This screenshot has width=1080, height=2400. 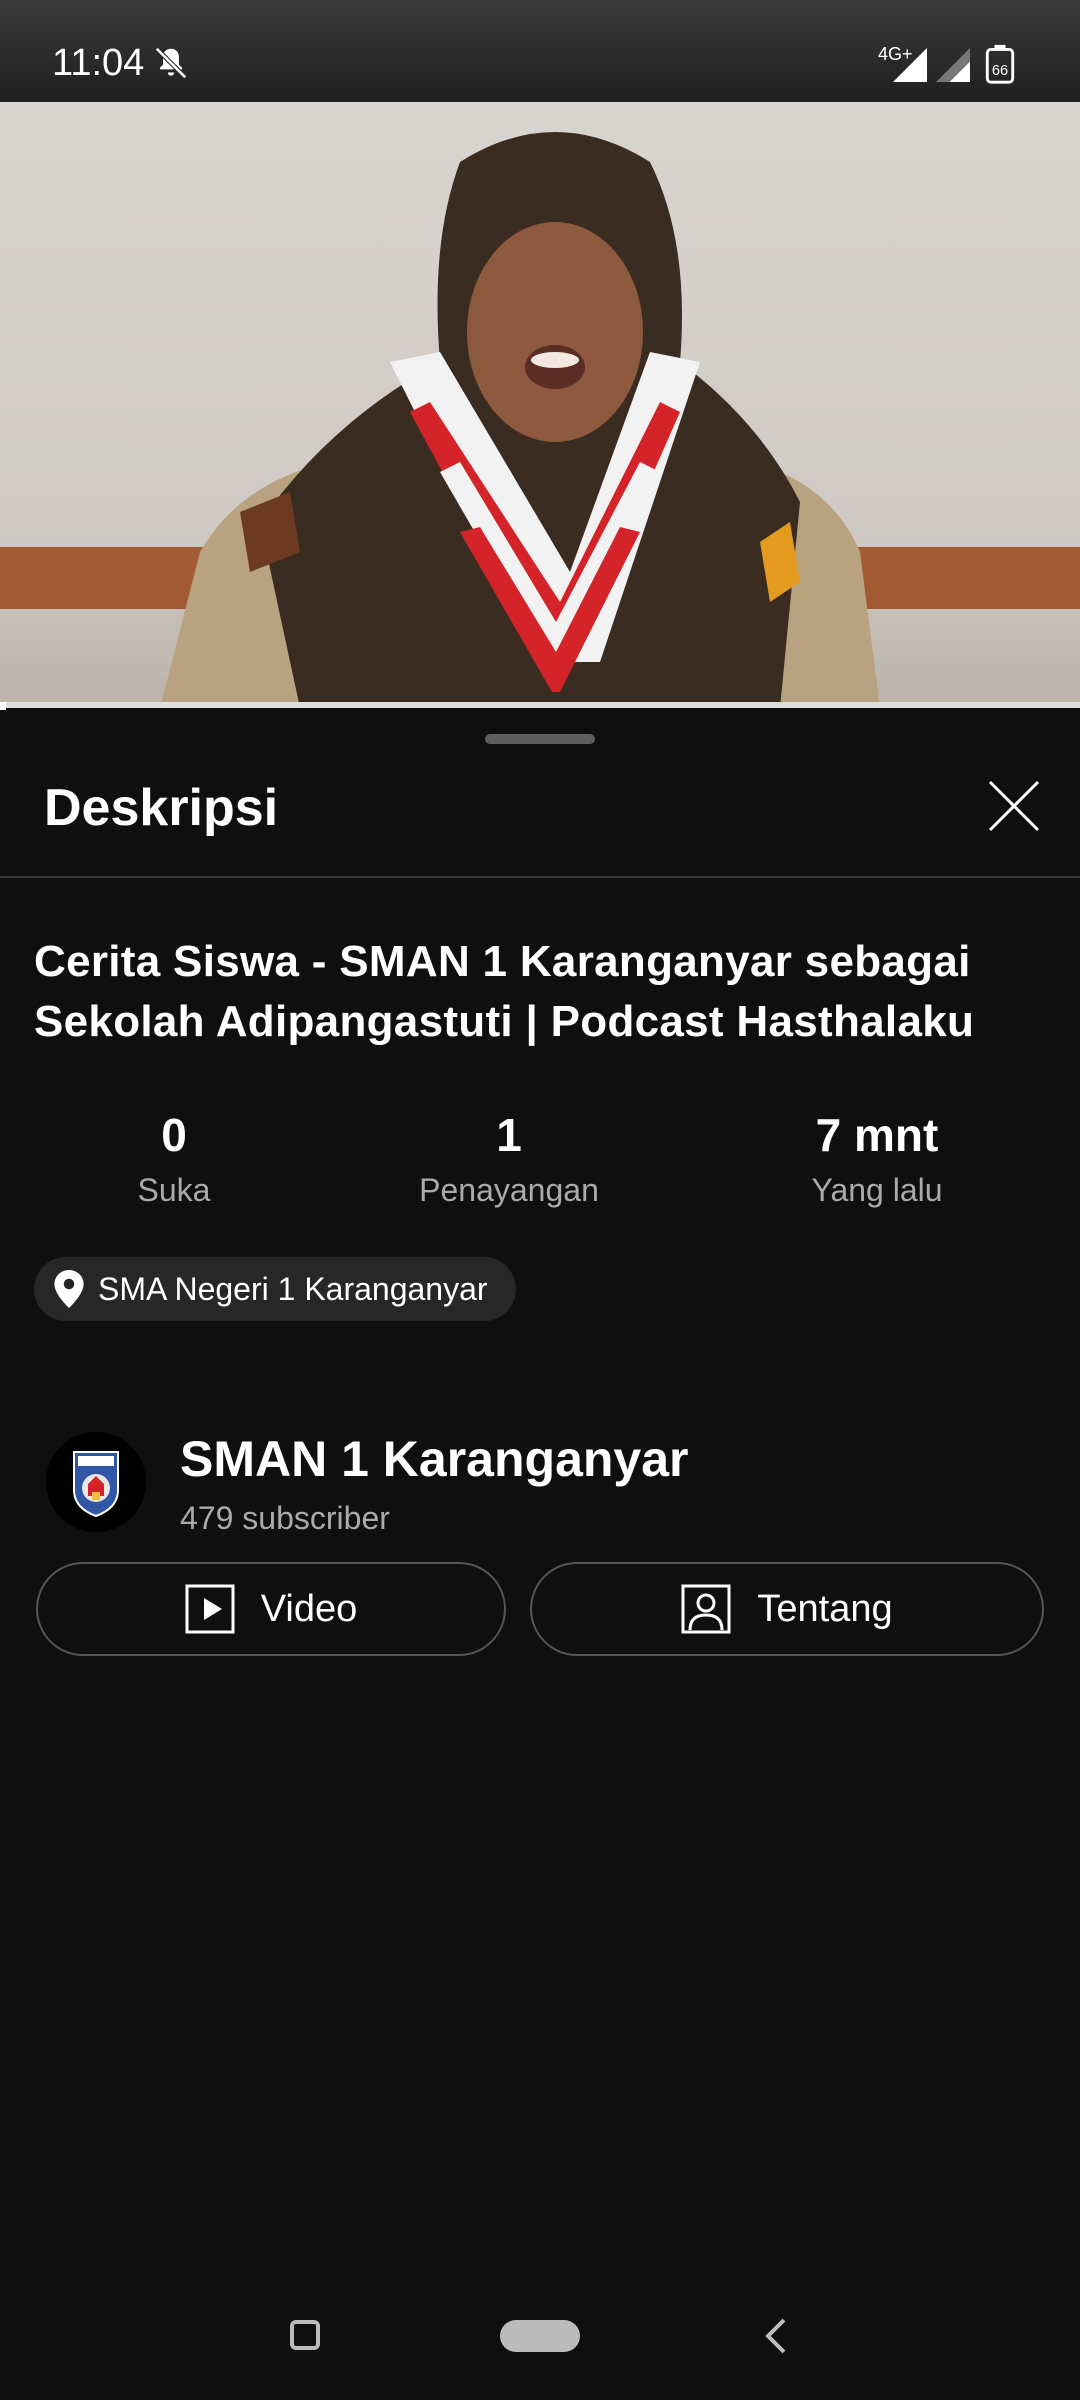 I want to click on about-button: Tentang, so click(x=787, y=1609).